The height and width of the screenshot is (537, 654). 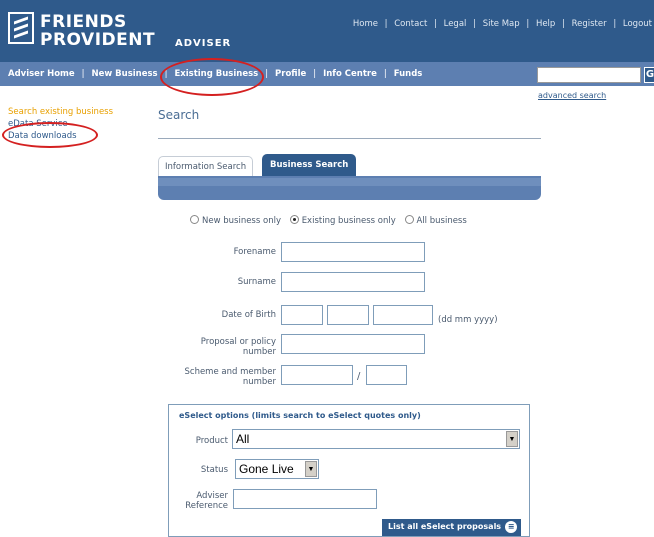 What do you see at coordinates (511, 527) in the screenshot?
I see `list-icon: ≡` at bounding box center [511, 527].